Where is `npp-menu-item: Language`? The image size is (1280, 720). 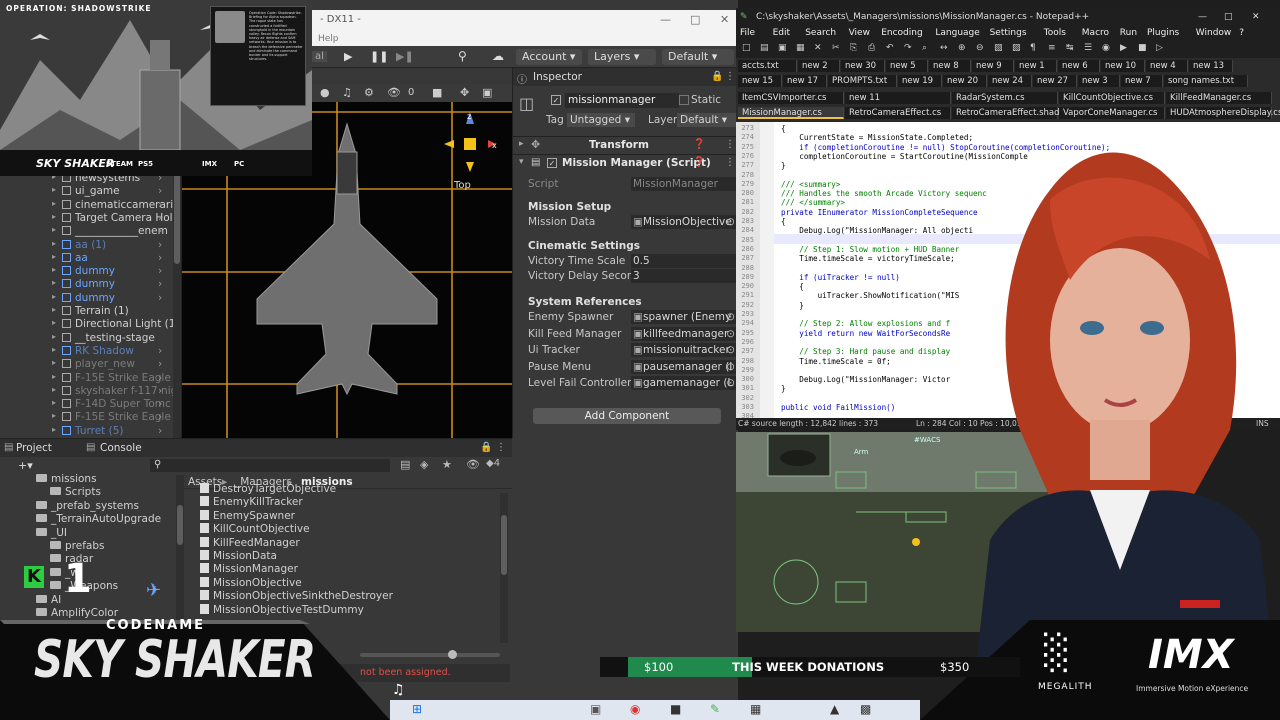 npp-menu-item: Language is located at coordinates (957, 33).